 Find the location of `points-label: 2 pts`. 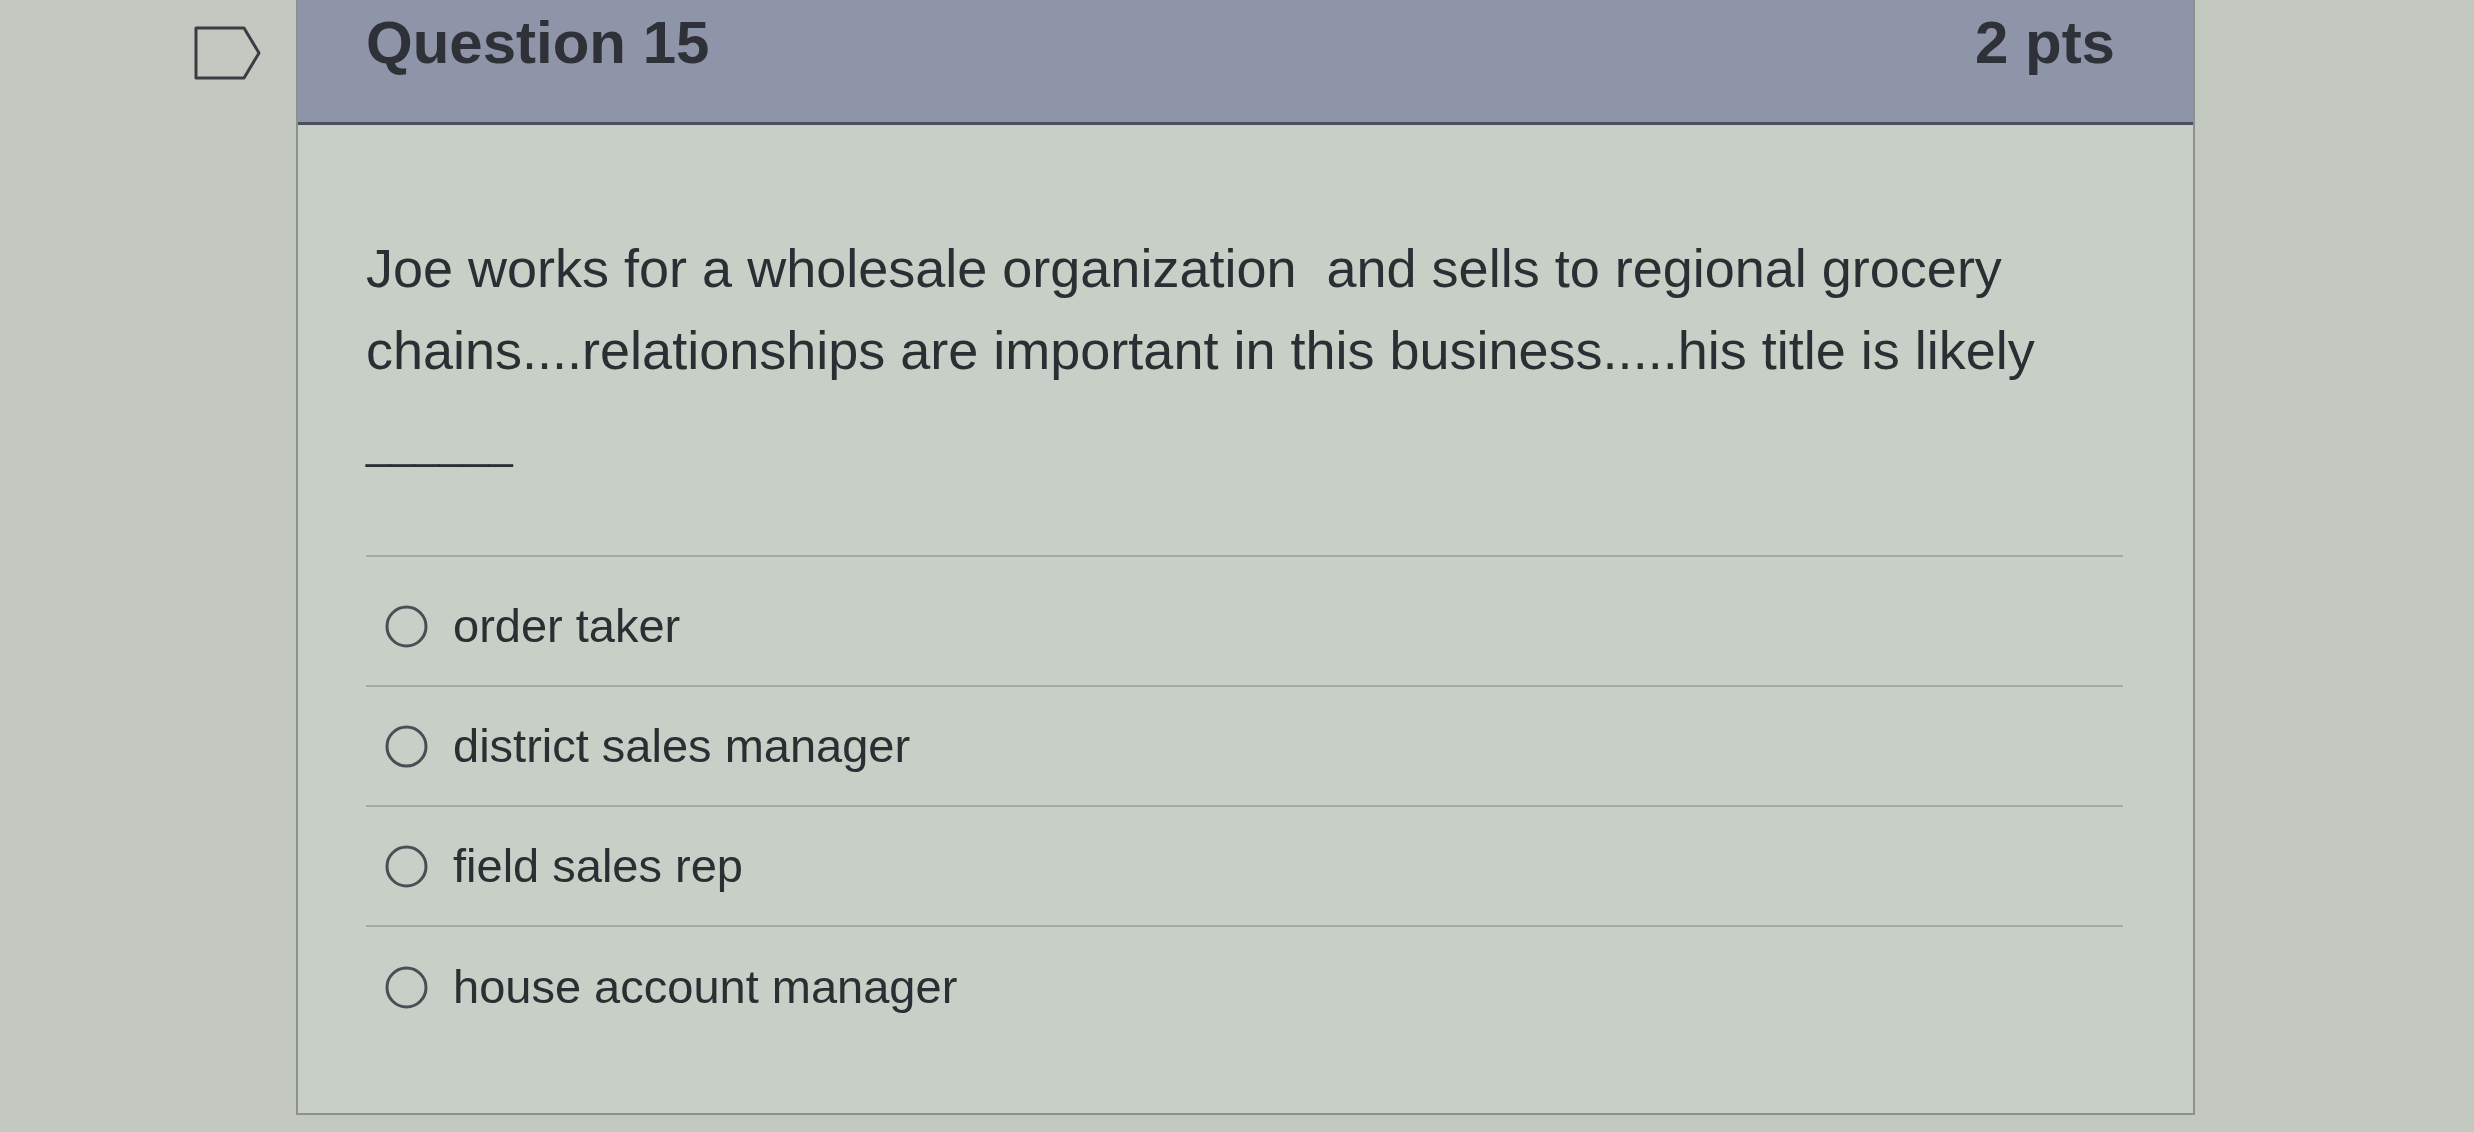

points-label: 2 pts is located at coordinates (2044, 43).